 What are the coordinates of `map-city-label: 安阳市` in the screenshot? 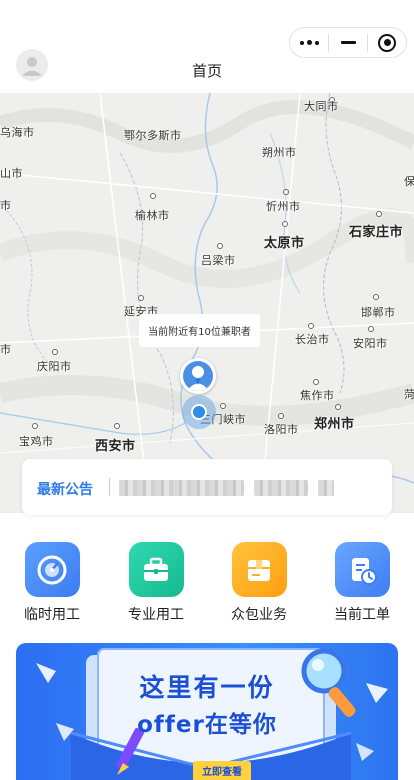 It's located at (370, 343).